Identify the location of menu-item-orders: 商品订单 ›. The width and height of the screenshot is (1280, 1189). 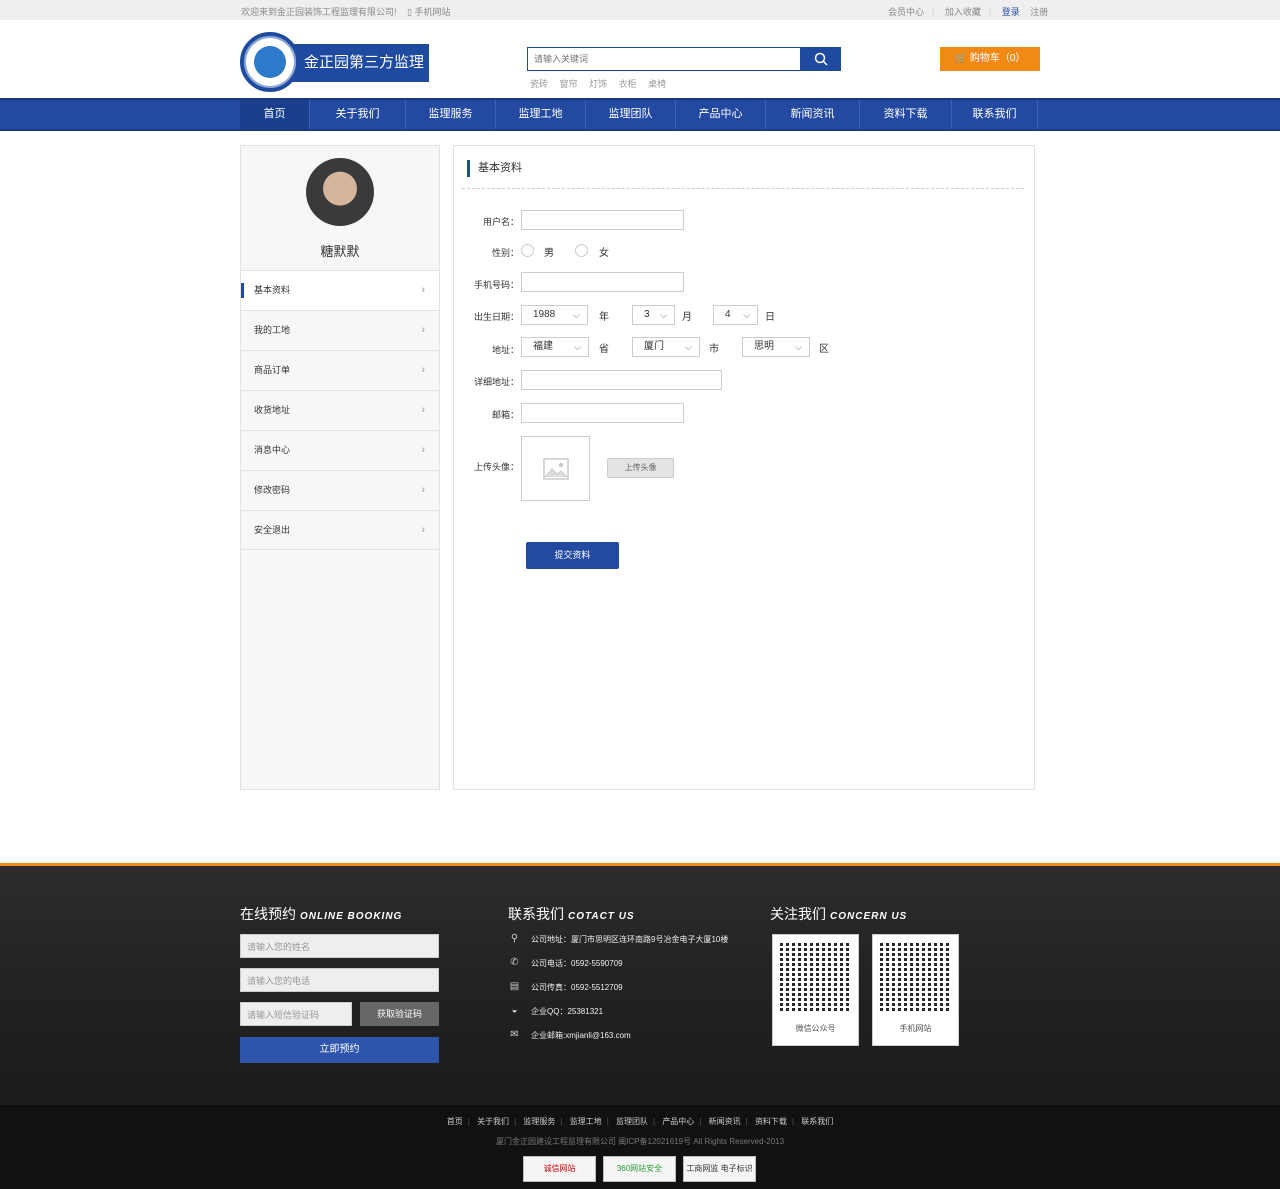
(340, 370).